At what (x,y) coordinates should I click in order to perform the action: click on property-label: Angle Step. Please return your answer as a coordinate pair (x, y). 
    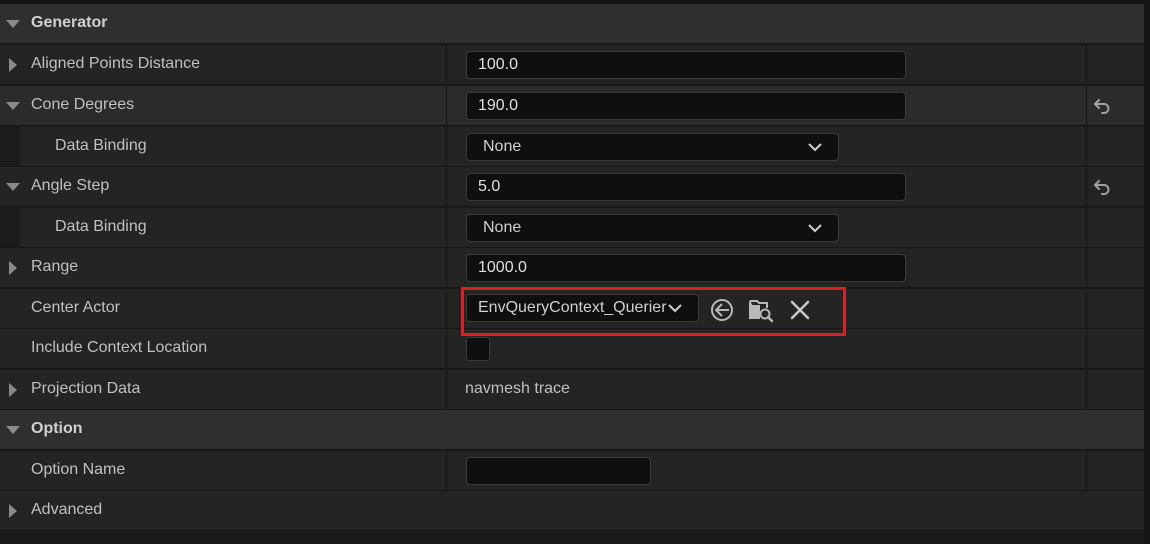
    Looking at the image, I should click on (70, 185).